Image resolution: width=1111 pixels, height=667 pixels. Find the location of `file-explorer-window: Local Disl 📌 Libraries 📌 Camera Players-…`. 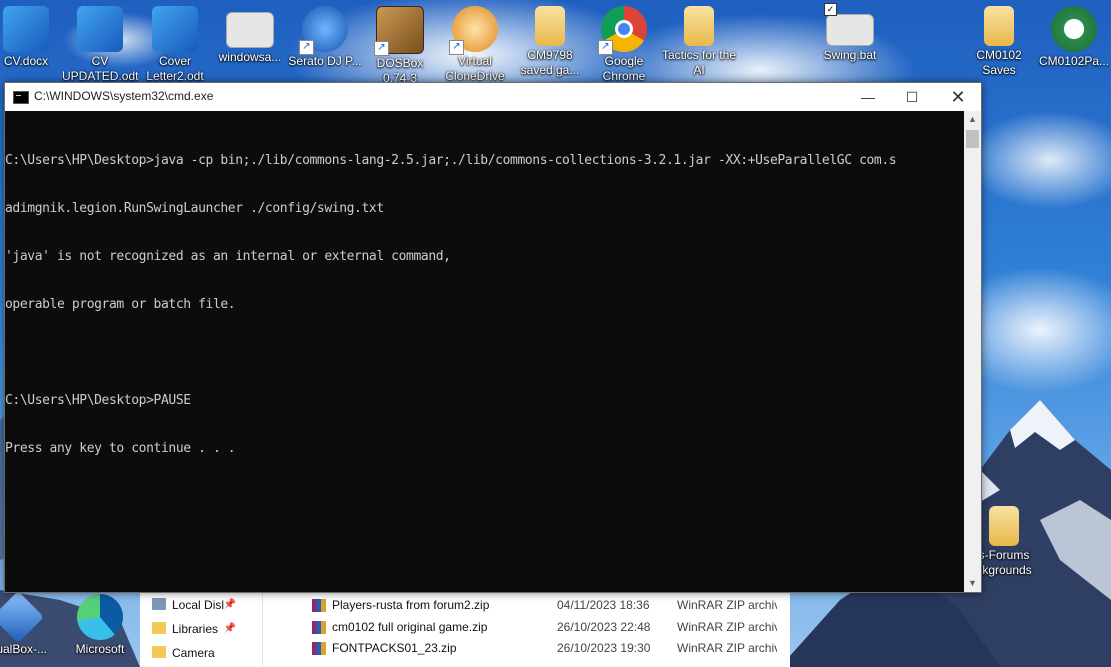

file-explorer-window: Local Disl 📌 Libraries 📌 Camera Players-… is located at coordinates (465, 628).